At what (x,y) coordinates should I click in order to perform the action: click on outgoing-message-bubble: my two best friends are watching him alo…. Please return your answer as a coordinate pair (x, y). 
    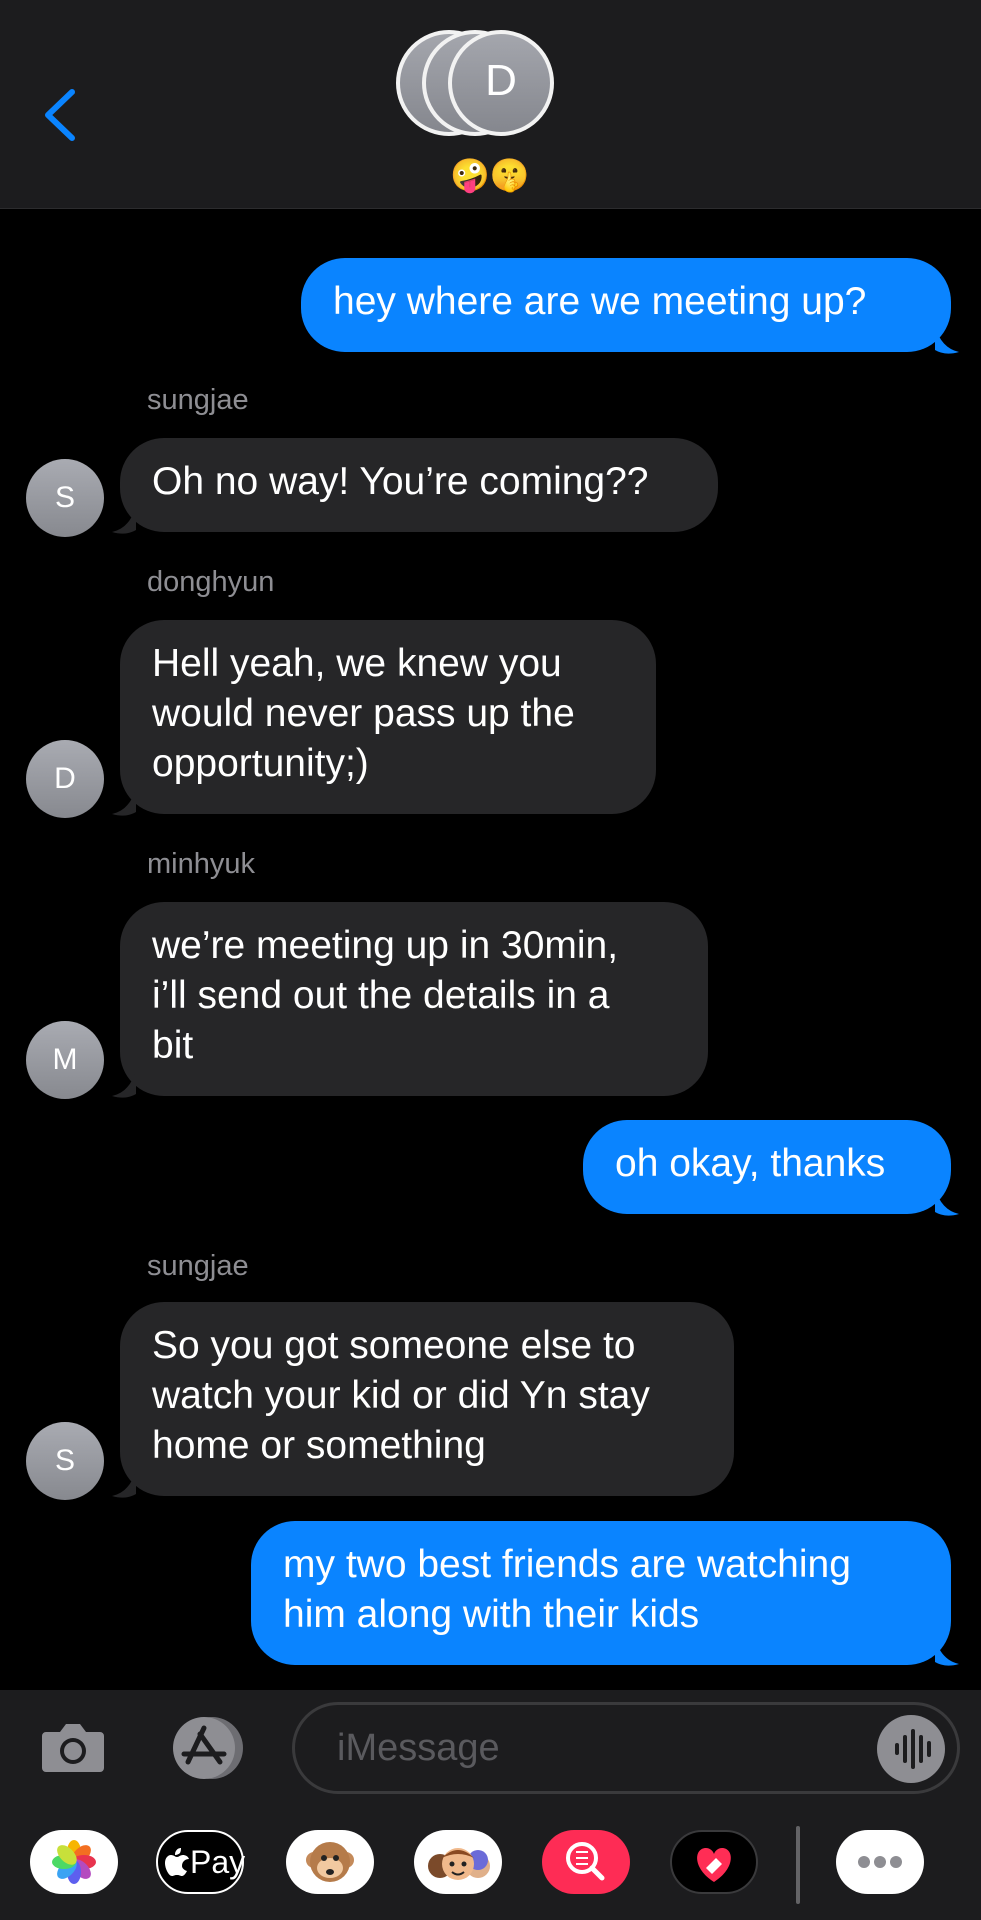
    Looking at the image, I should click on (601, 1593).